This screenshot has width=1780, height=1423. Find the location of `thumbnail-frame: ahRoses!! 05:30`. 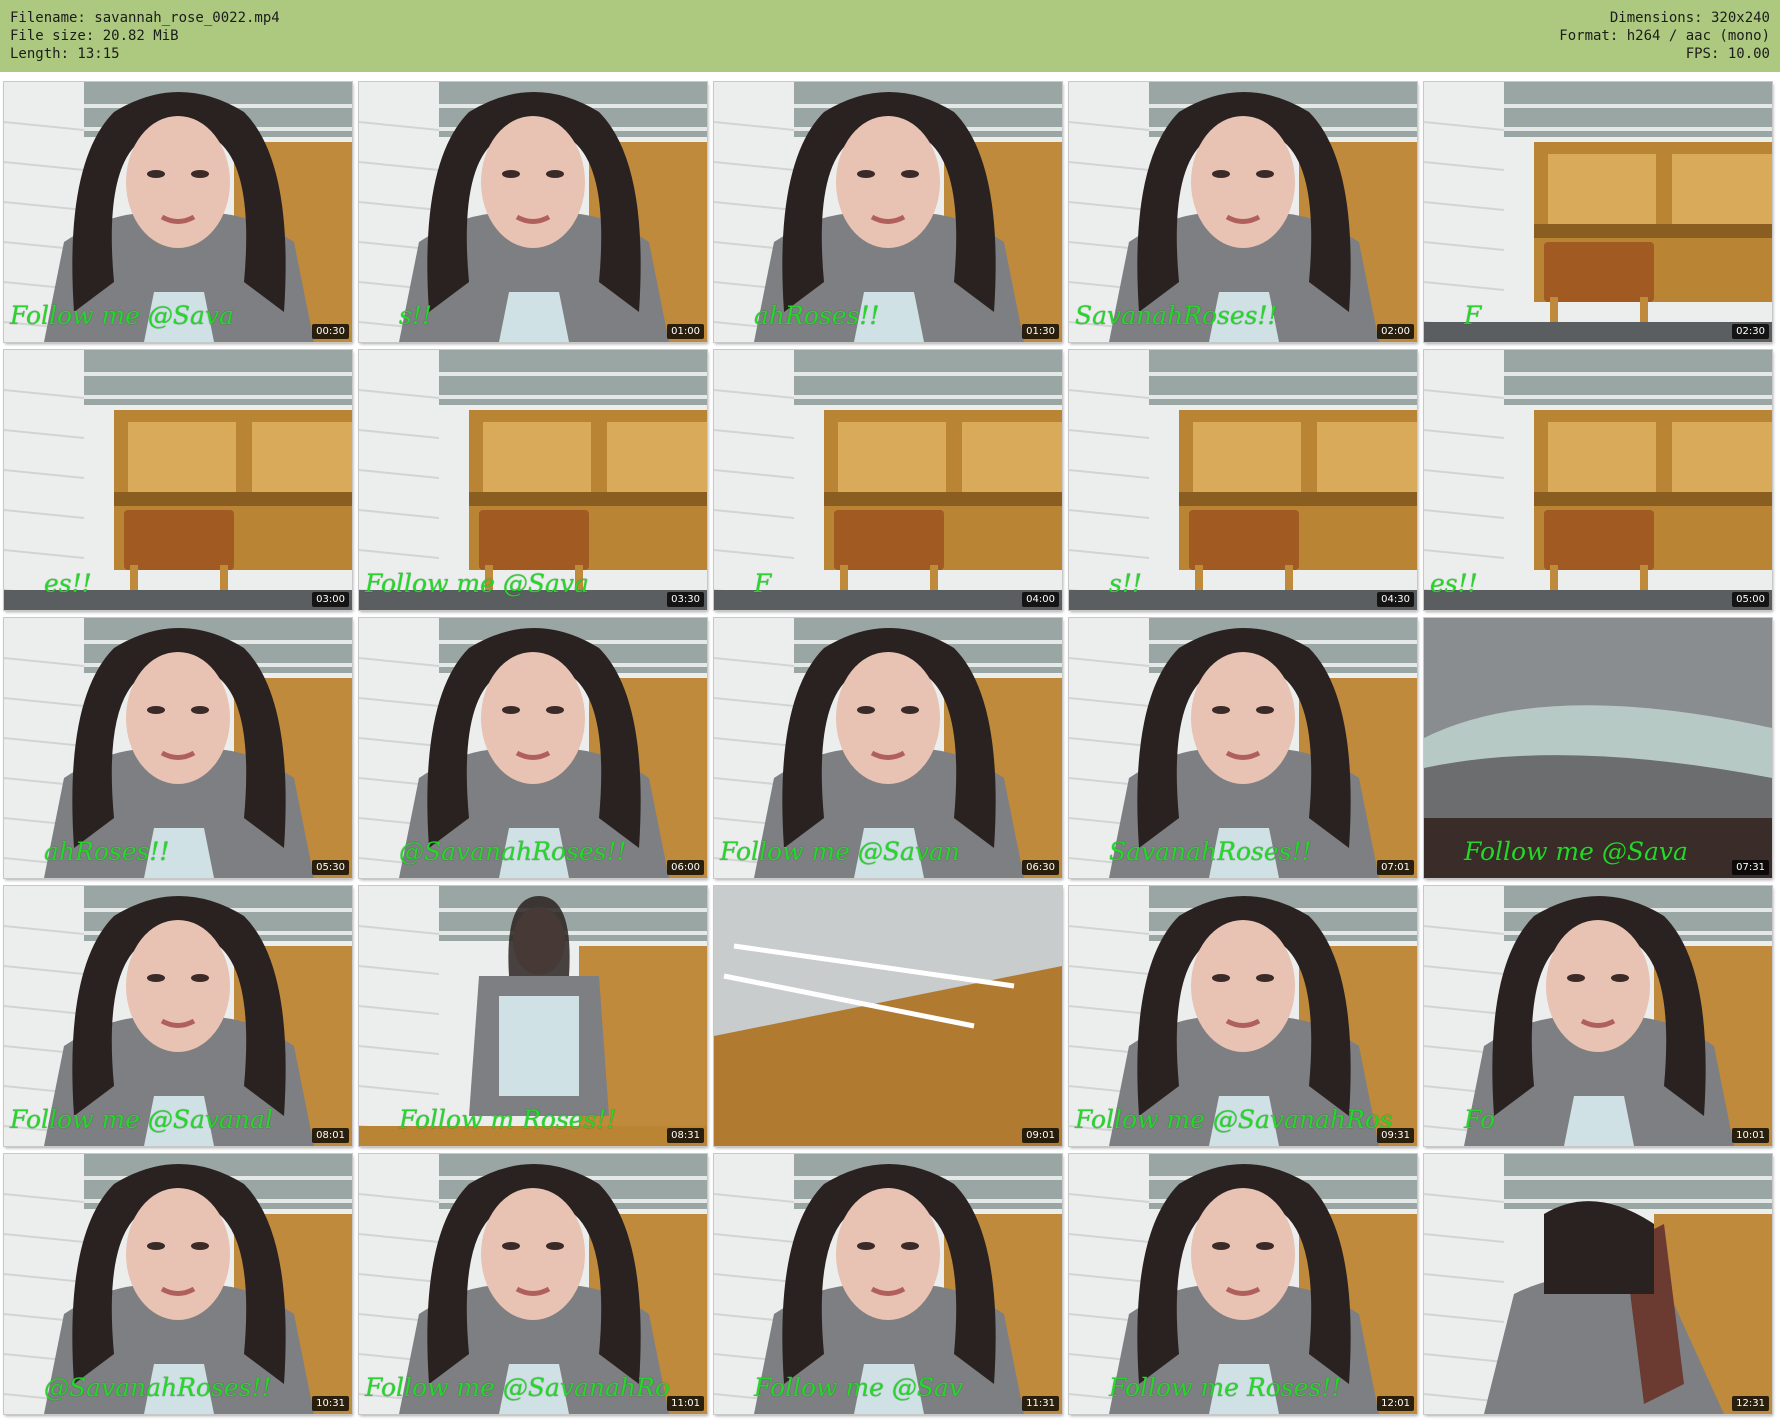

thumbnail-frame: ahRoses!! 05:30 is located at coordinates (178, 748).